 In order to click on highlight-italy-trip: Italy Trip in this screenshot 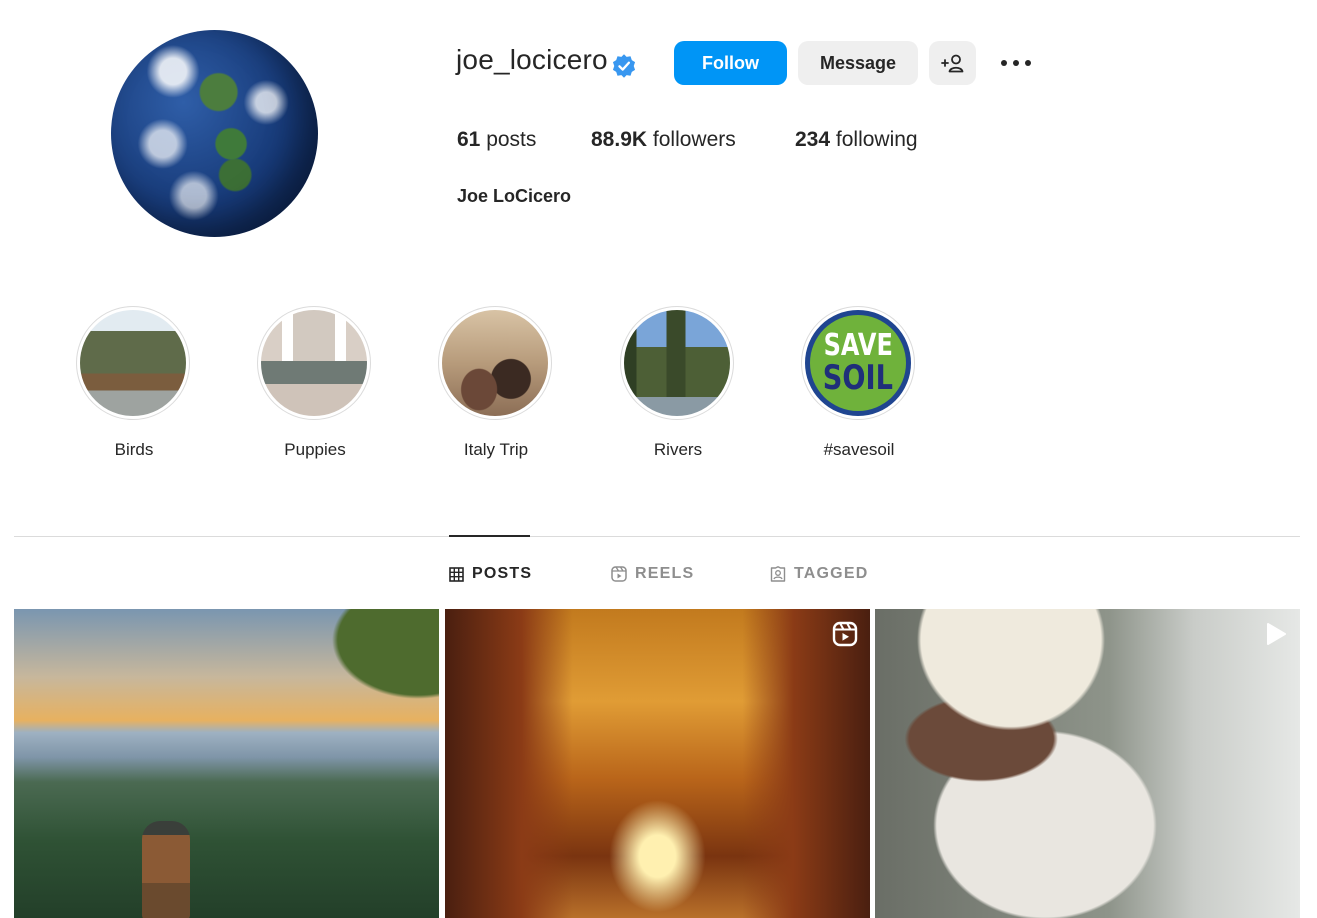, I will do `click(496, 382)`.